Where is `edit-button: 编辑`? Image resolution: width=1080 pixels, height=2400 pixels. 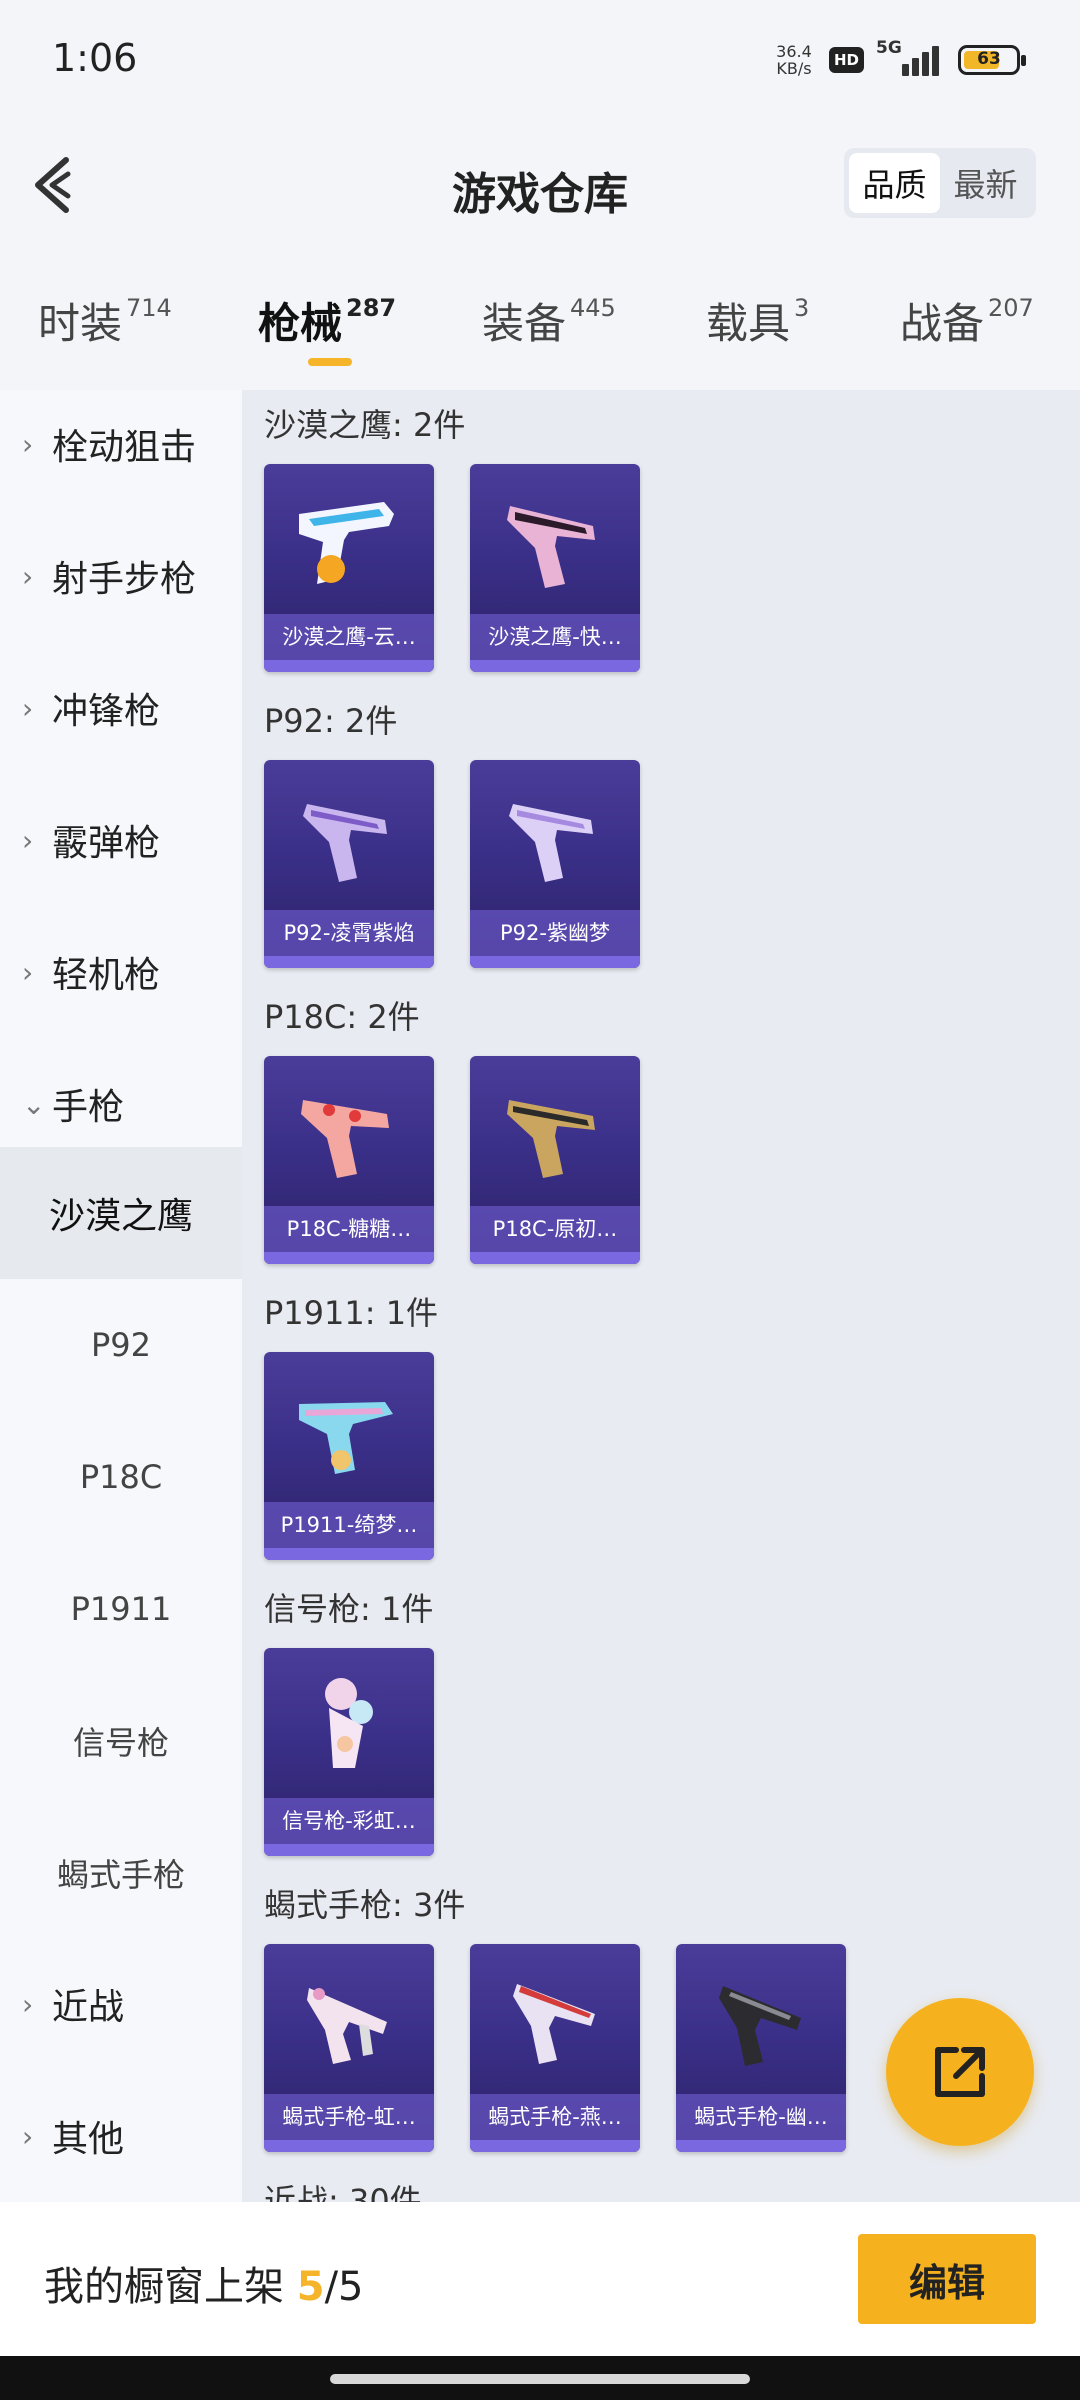
edit-button: 编辑 is located at coordinates (947, 2279).